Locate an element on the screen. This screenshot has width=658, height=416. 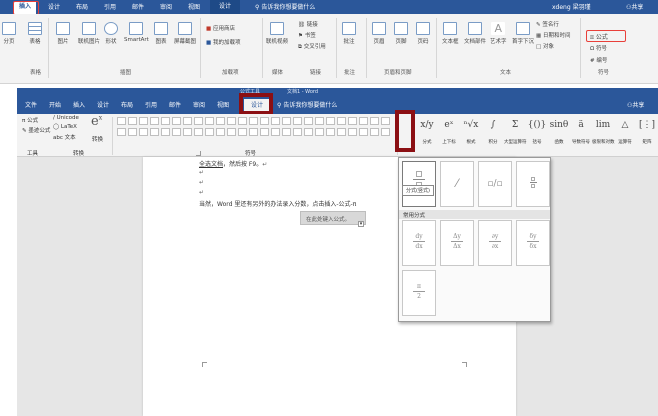
object-button: □ 对象 is located at coordinates (545, 46).